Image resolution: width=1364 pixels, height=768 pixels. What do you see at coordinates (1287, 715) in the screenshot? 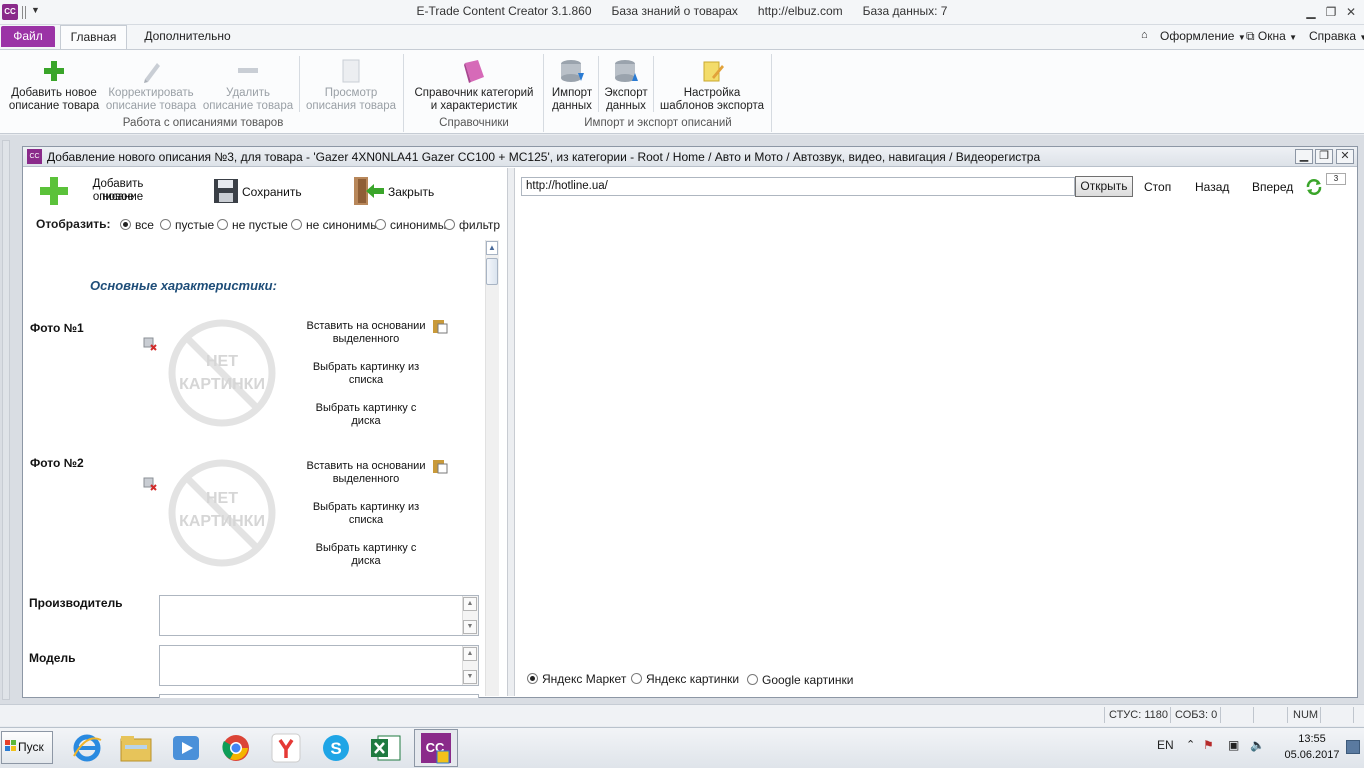
I see `status-separator` at bounding box center [1287, 715].